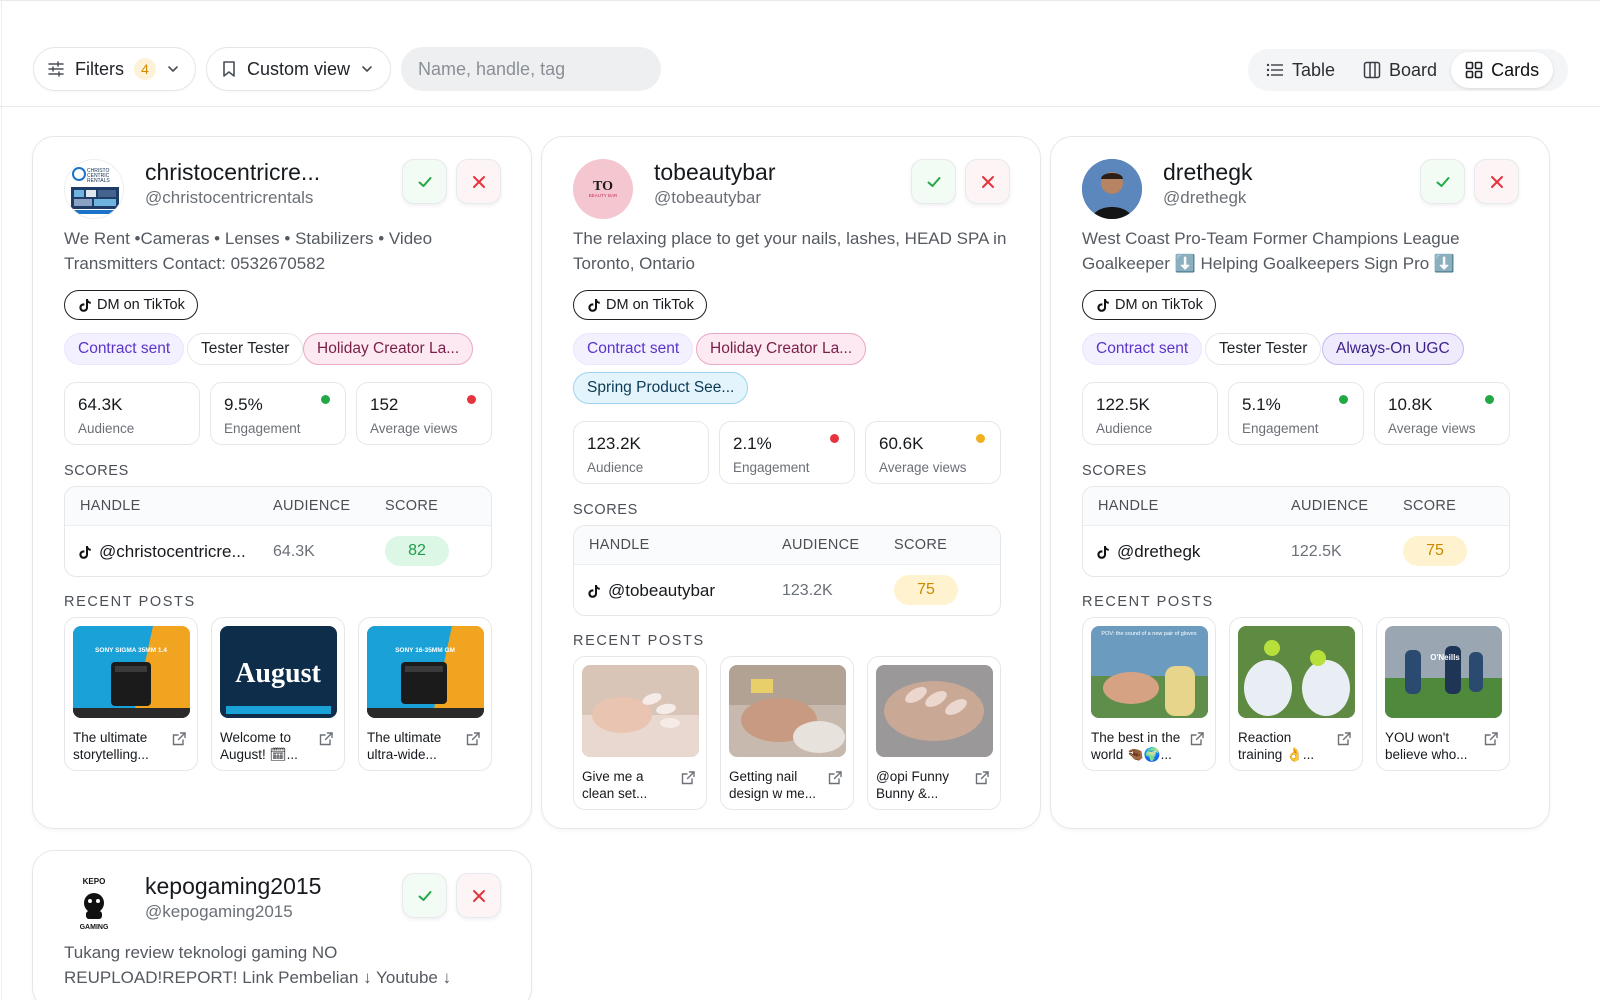  Describe the element at coordinates (1400, 70) in the screenshot. I see `view-board-button: Board` at that location.